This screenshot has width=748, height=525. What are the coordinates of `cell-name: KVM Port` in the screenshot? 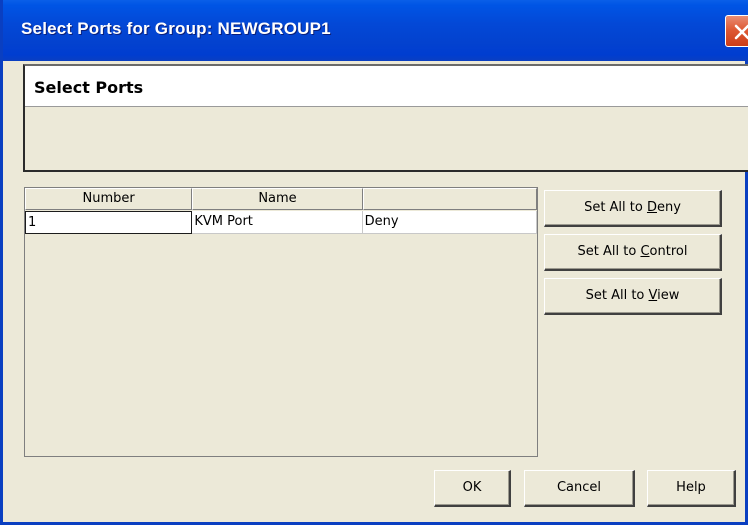 It's located at (277, 222).